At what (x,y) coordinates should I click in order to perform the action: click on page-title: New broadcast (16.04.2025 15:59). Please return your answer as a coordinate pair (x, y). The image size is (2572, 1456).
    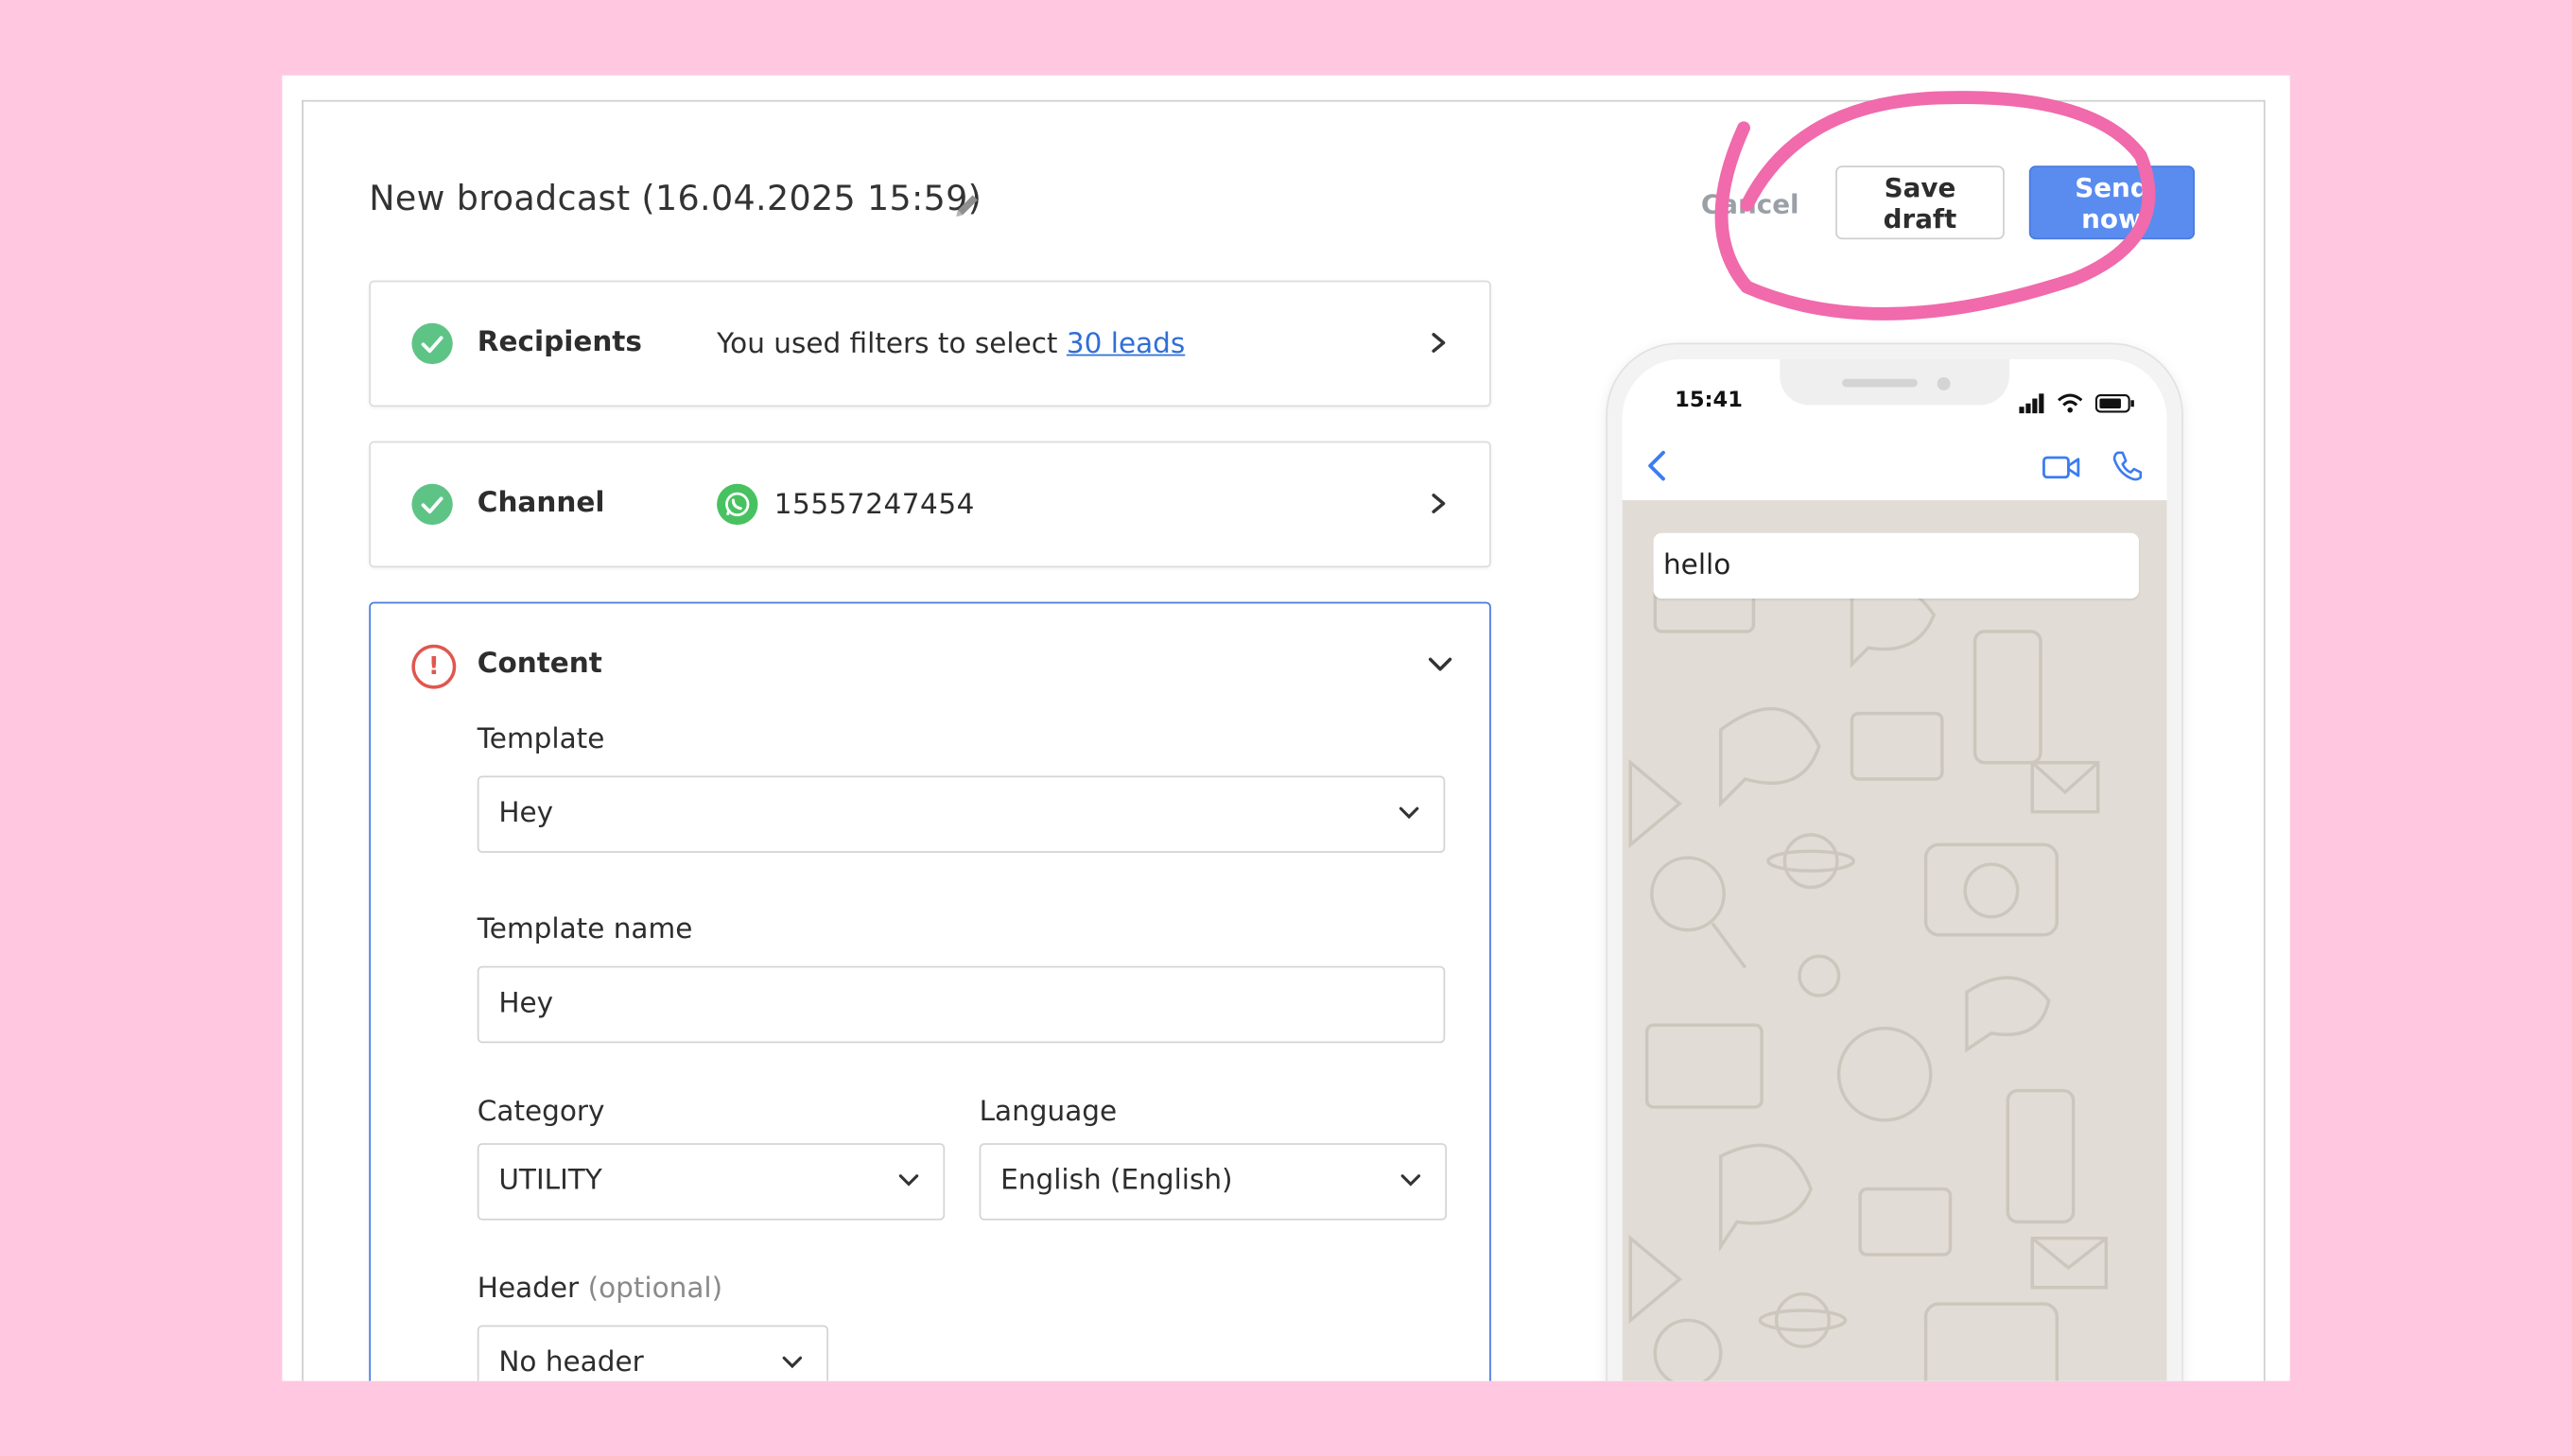
    Looking at the image, I should click on (675, 198).